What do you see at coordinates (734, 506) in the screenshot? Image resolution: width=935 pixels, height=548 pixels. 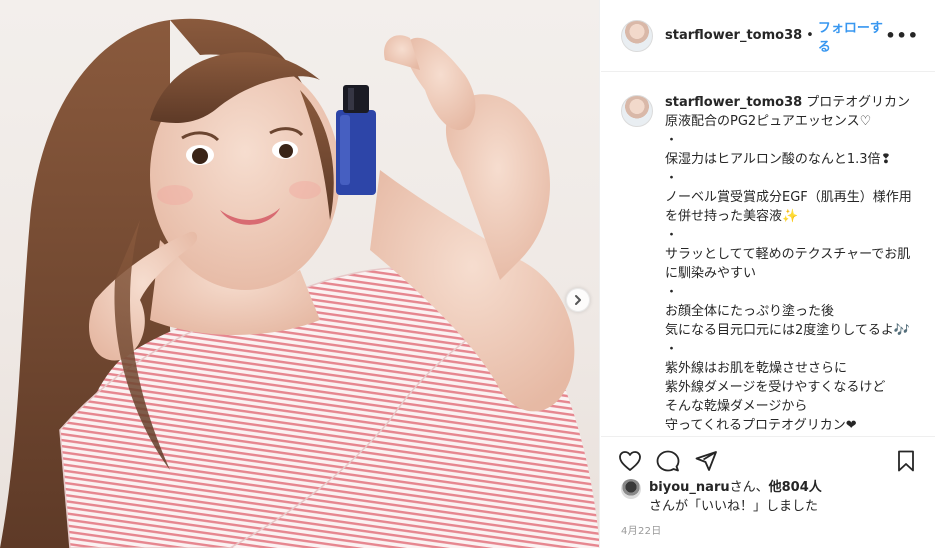 I see `likes-line2: さんが「いいね！」しました` at bounding box center [734, 506].